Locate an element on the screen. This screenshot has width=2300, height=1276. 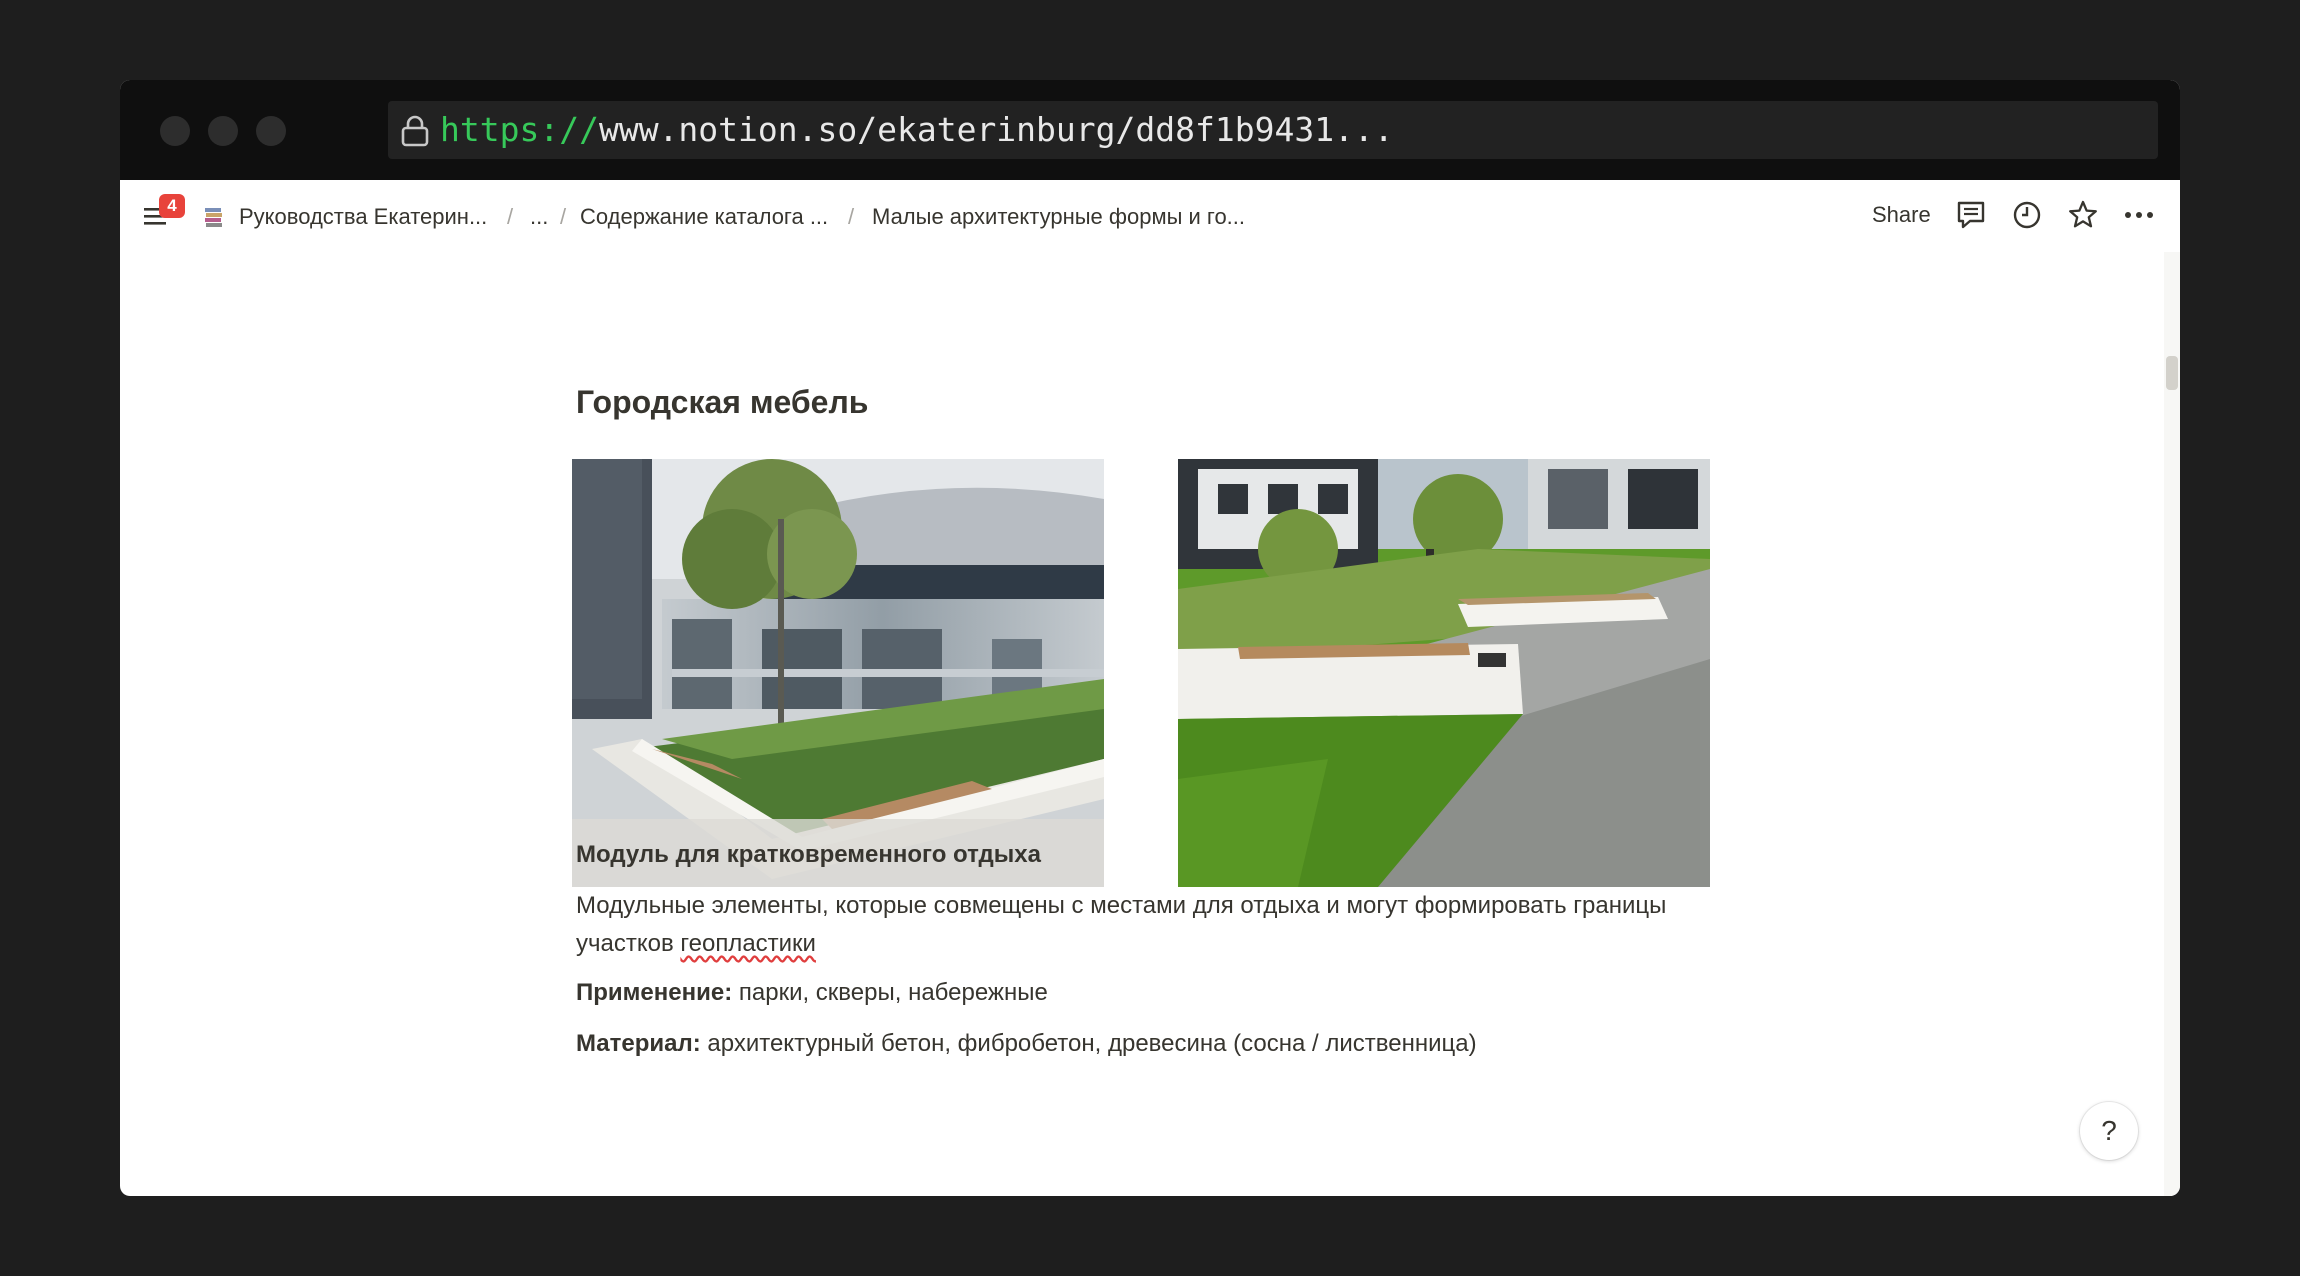
star-icon is located at coordinates (2083, 215).